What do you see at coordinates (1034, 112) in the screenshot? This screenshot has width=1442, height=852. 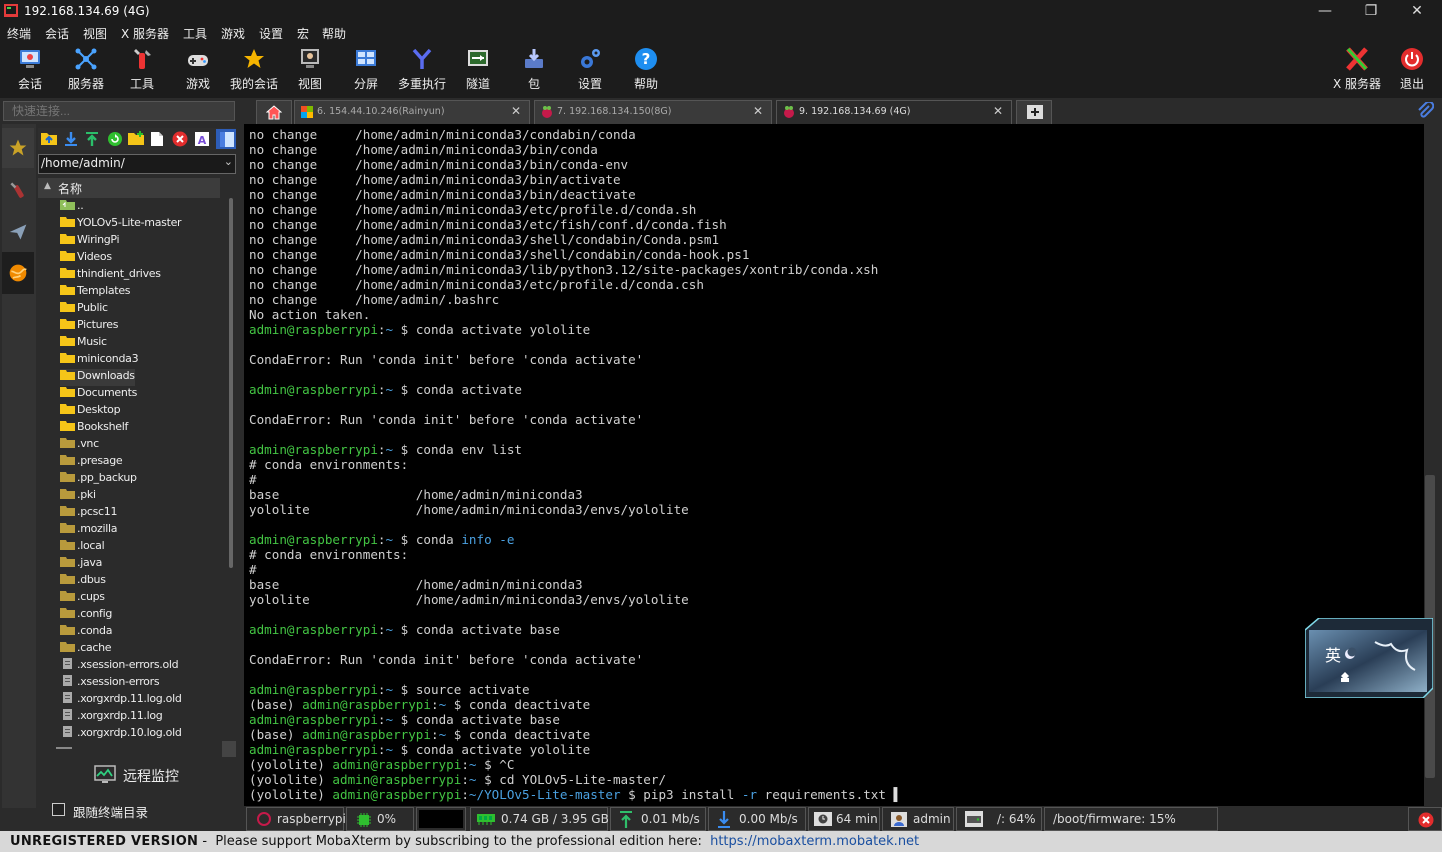 I see `new-tab-button` at bounding box center [1034, 112].